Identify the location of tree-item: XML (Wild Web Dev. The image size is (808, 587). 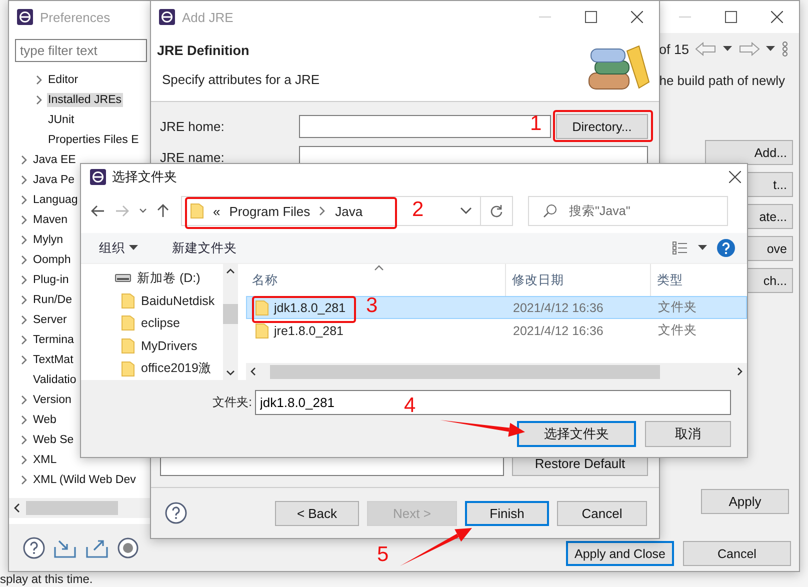
(84, 480).